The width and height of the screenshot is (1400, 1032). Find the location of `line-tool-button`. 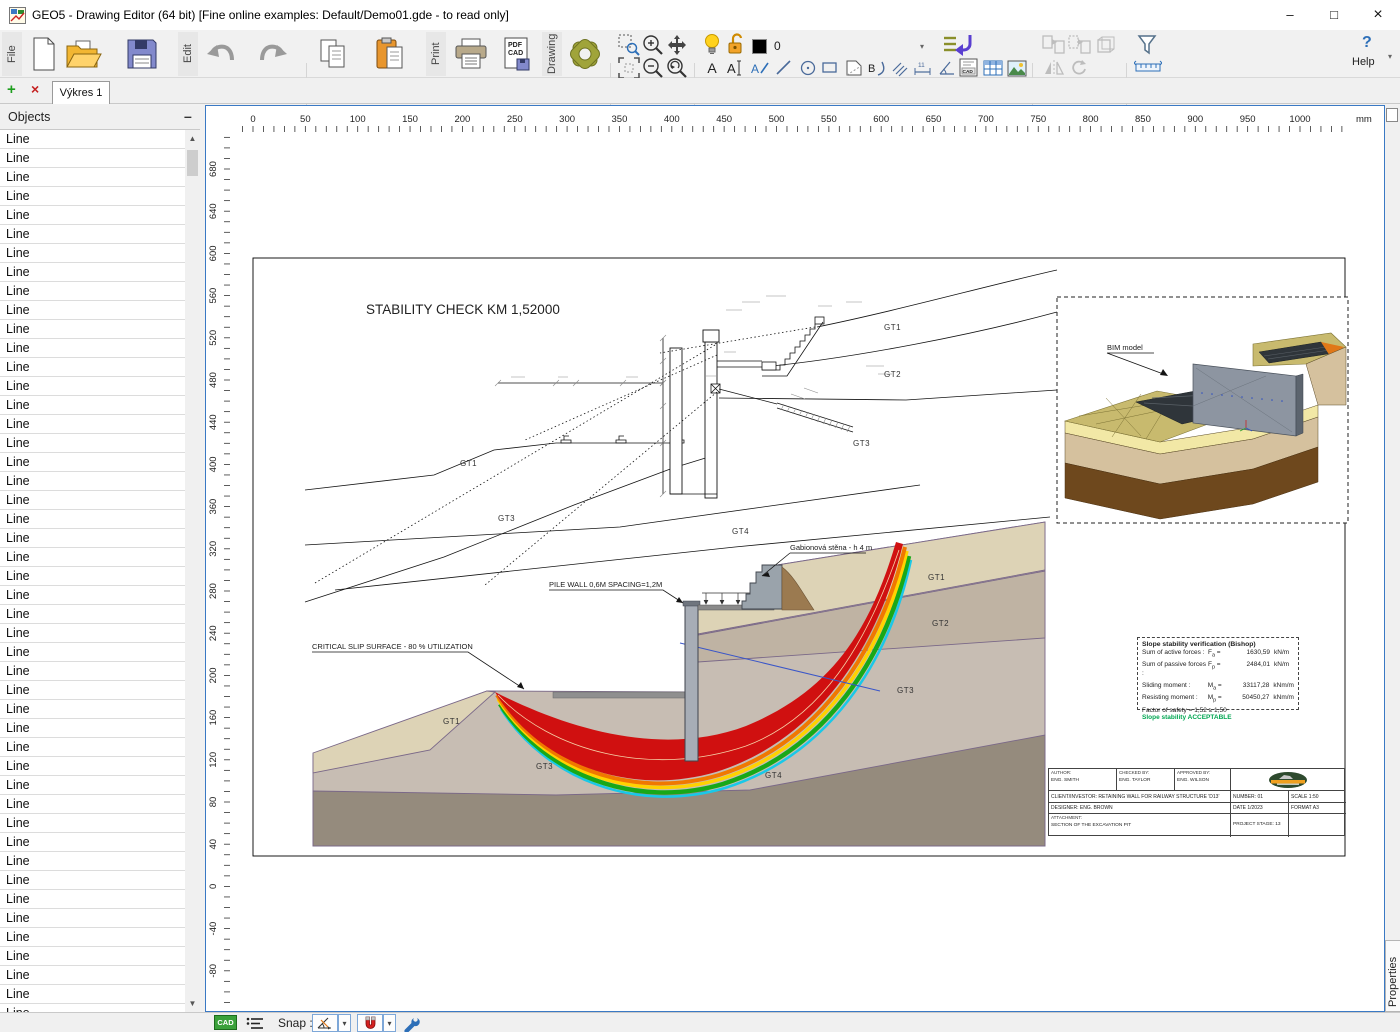

line-tool-button is located at coordinates (784, 68).